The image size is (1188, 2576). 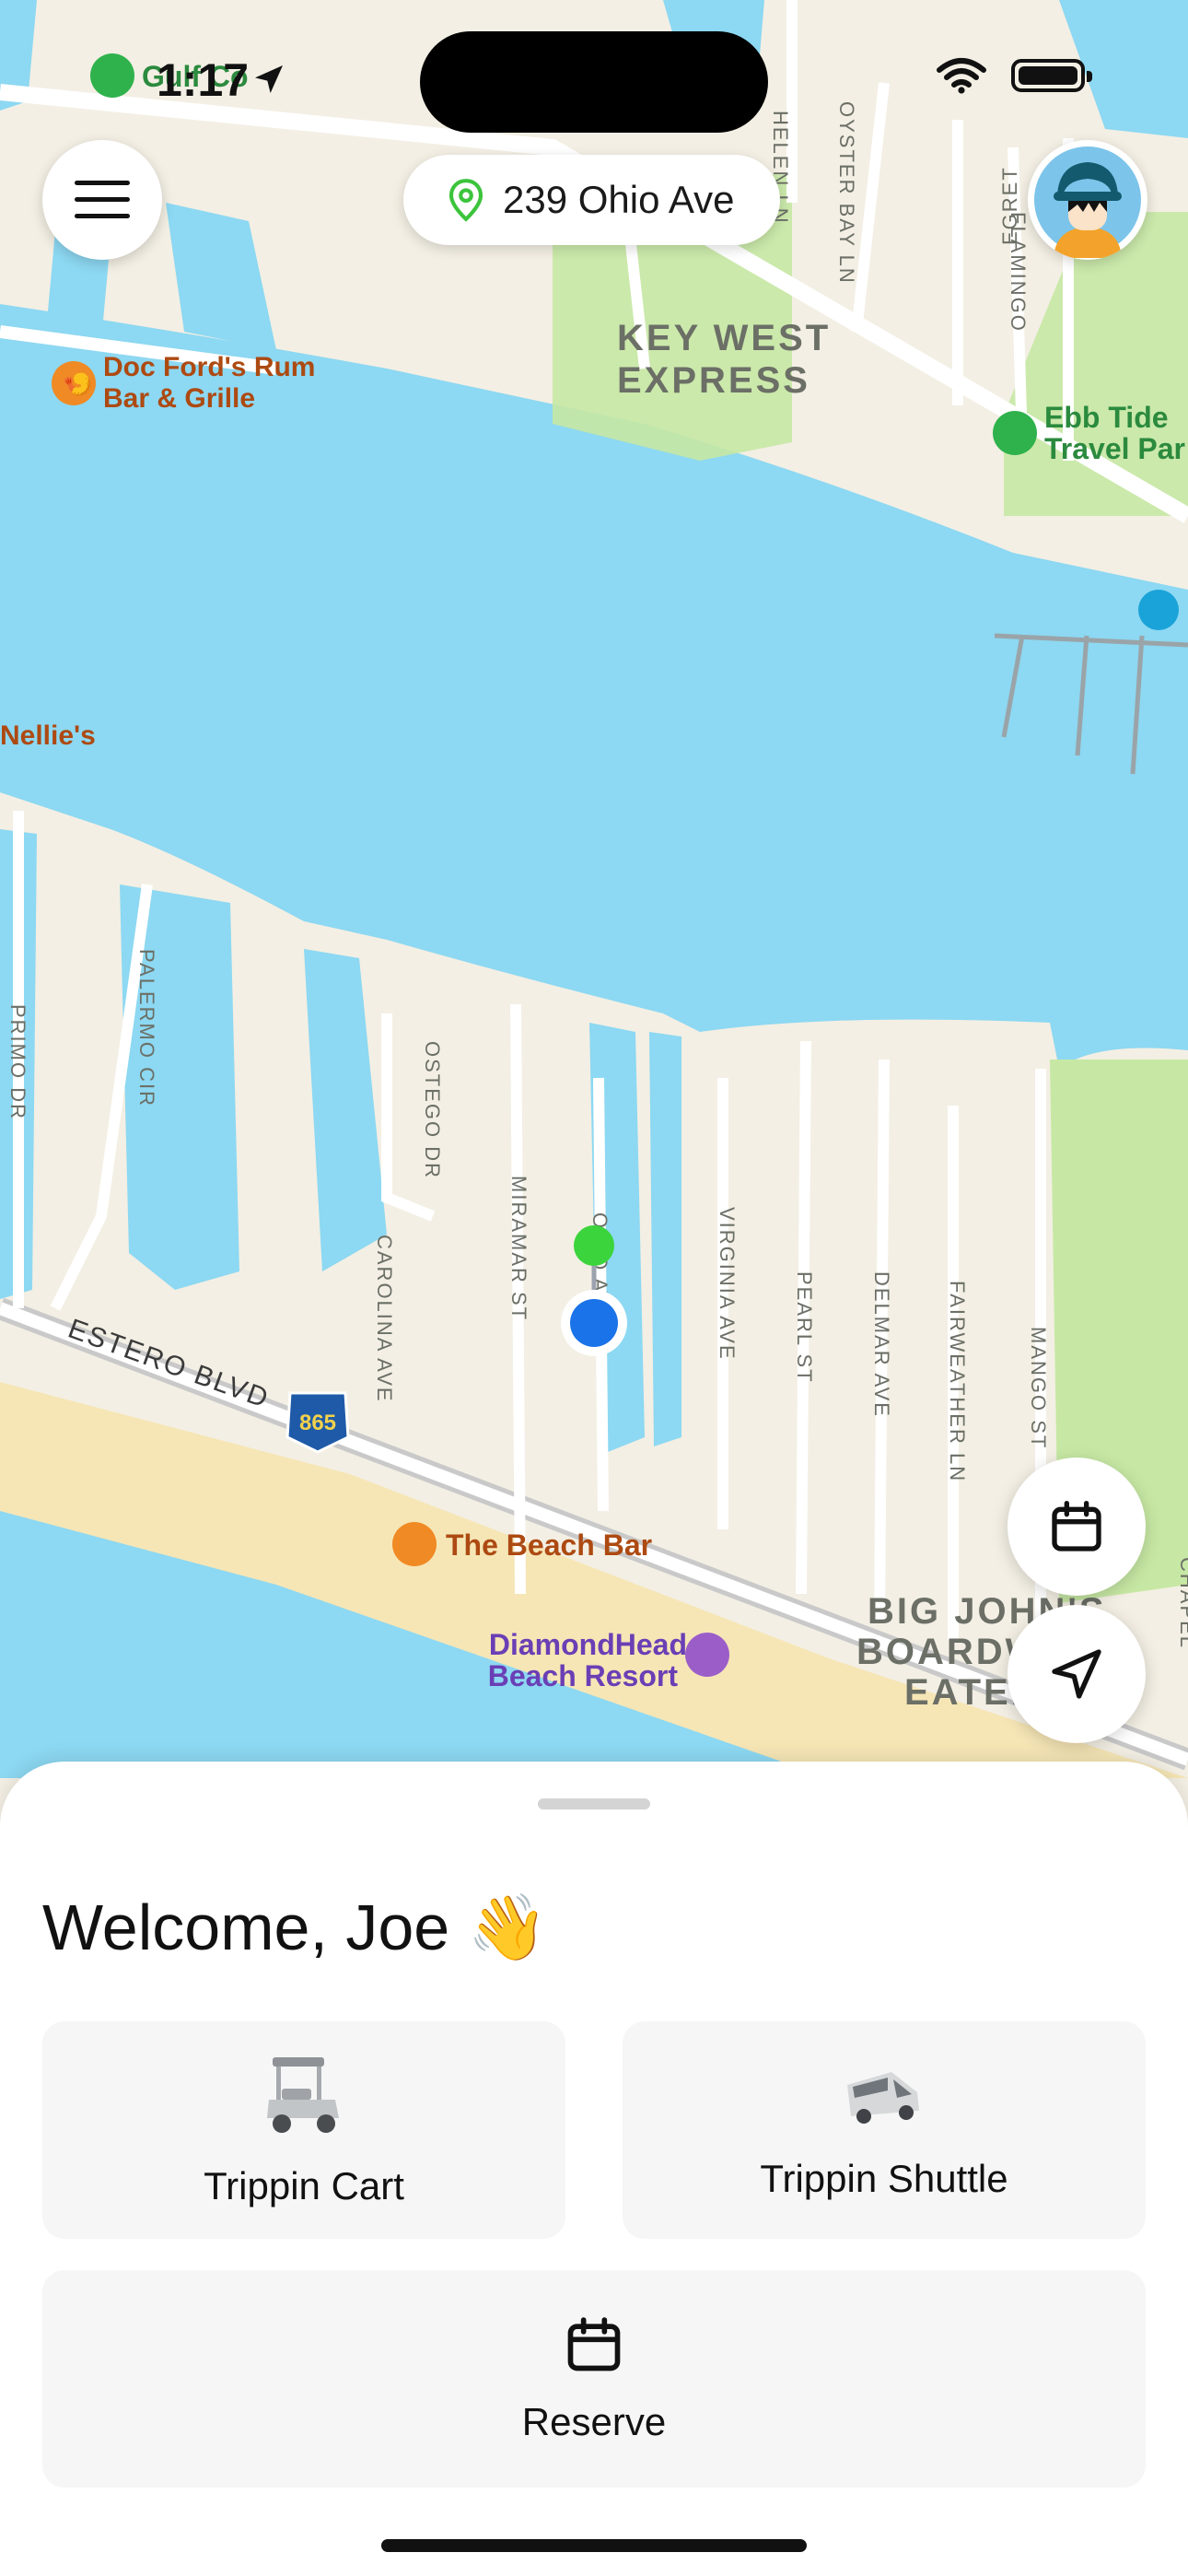 What do you see at coordinates (594, 2421) in the screenshot?
I see `reserve-label: Reserve` at bounding box center [594, 2421].